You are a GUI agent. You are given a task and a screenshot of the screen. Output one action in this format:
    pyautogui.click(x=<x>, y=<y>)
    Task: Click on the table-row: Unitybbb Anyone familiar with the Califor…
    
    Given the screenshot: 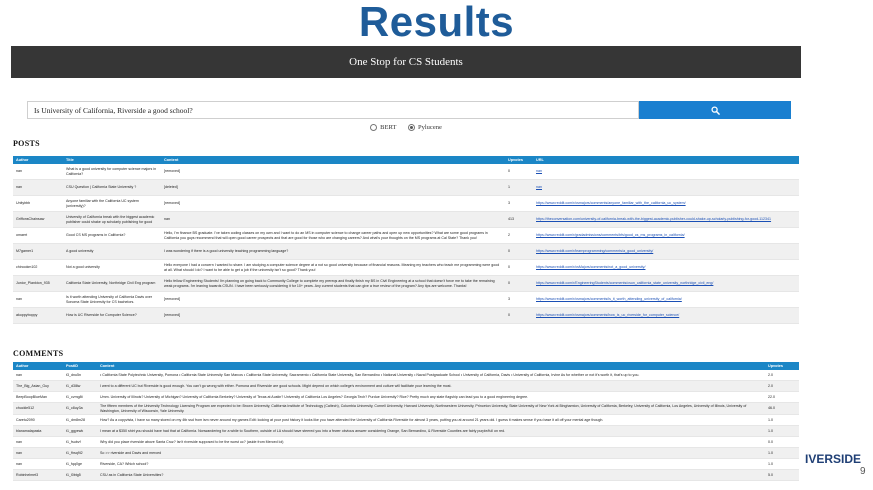 What is the action you would take?
    pyautogui.click(x=406, y=203)
    